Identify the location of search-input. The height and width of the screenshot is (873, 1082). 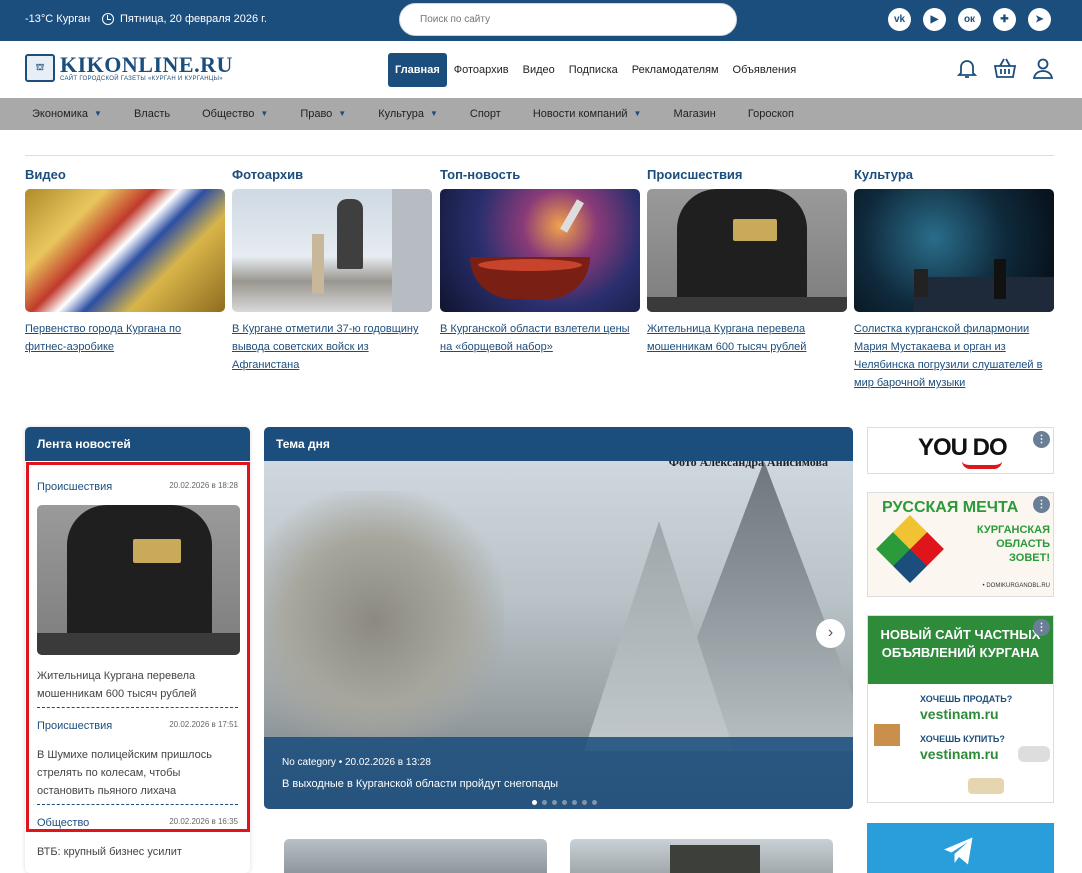
(568, 19).